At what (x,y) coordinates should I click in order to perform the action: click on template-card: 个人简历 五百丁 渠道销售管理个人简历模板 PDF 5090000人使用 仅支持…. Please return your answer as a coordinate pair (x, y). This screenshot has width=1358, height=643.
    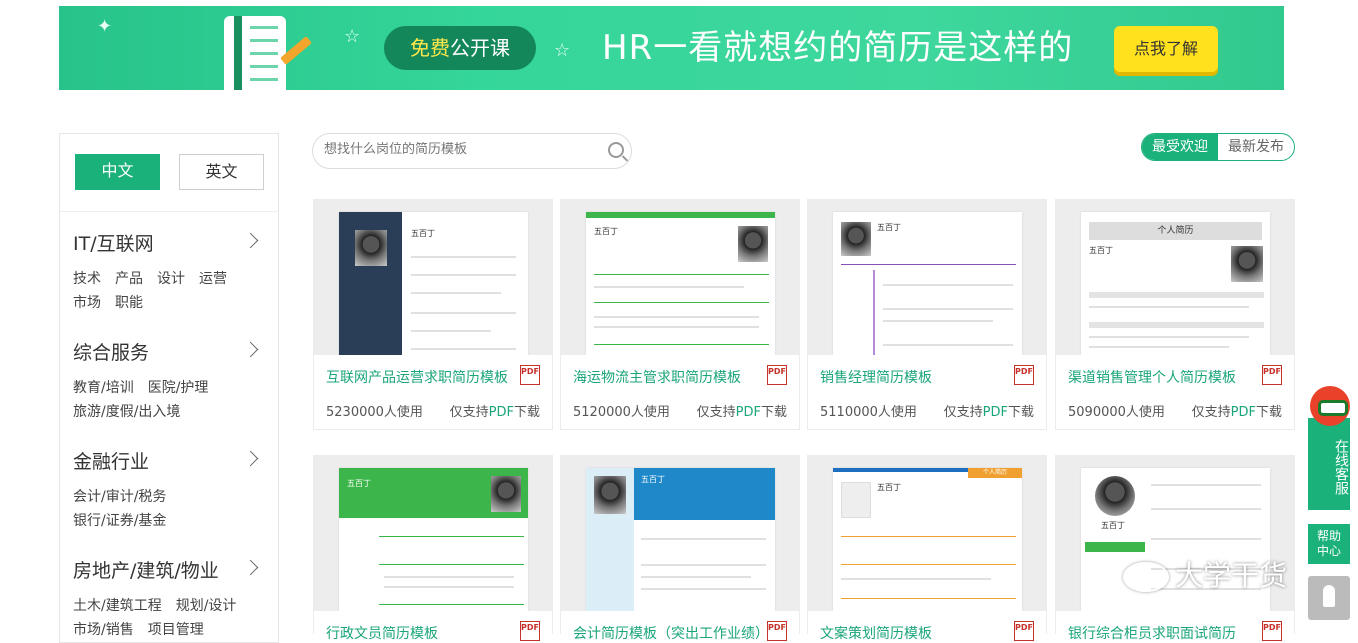
    Looking at the image, I should click on (1175, 314).